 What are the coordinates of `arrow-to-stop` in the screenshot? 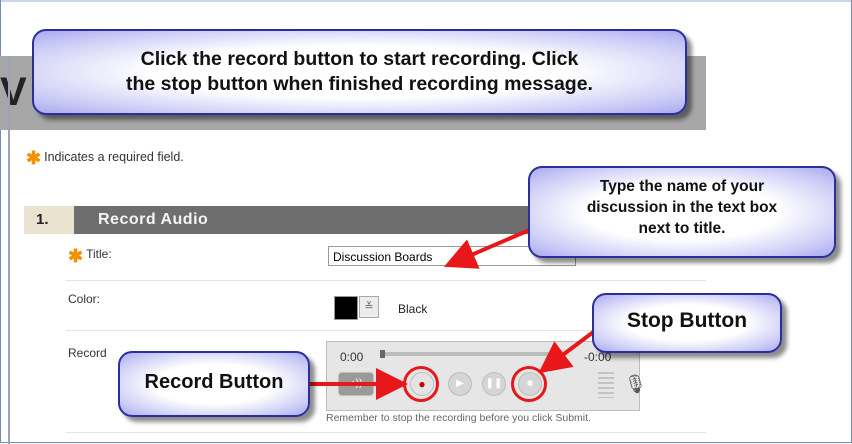 It's located at (568, 351).